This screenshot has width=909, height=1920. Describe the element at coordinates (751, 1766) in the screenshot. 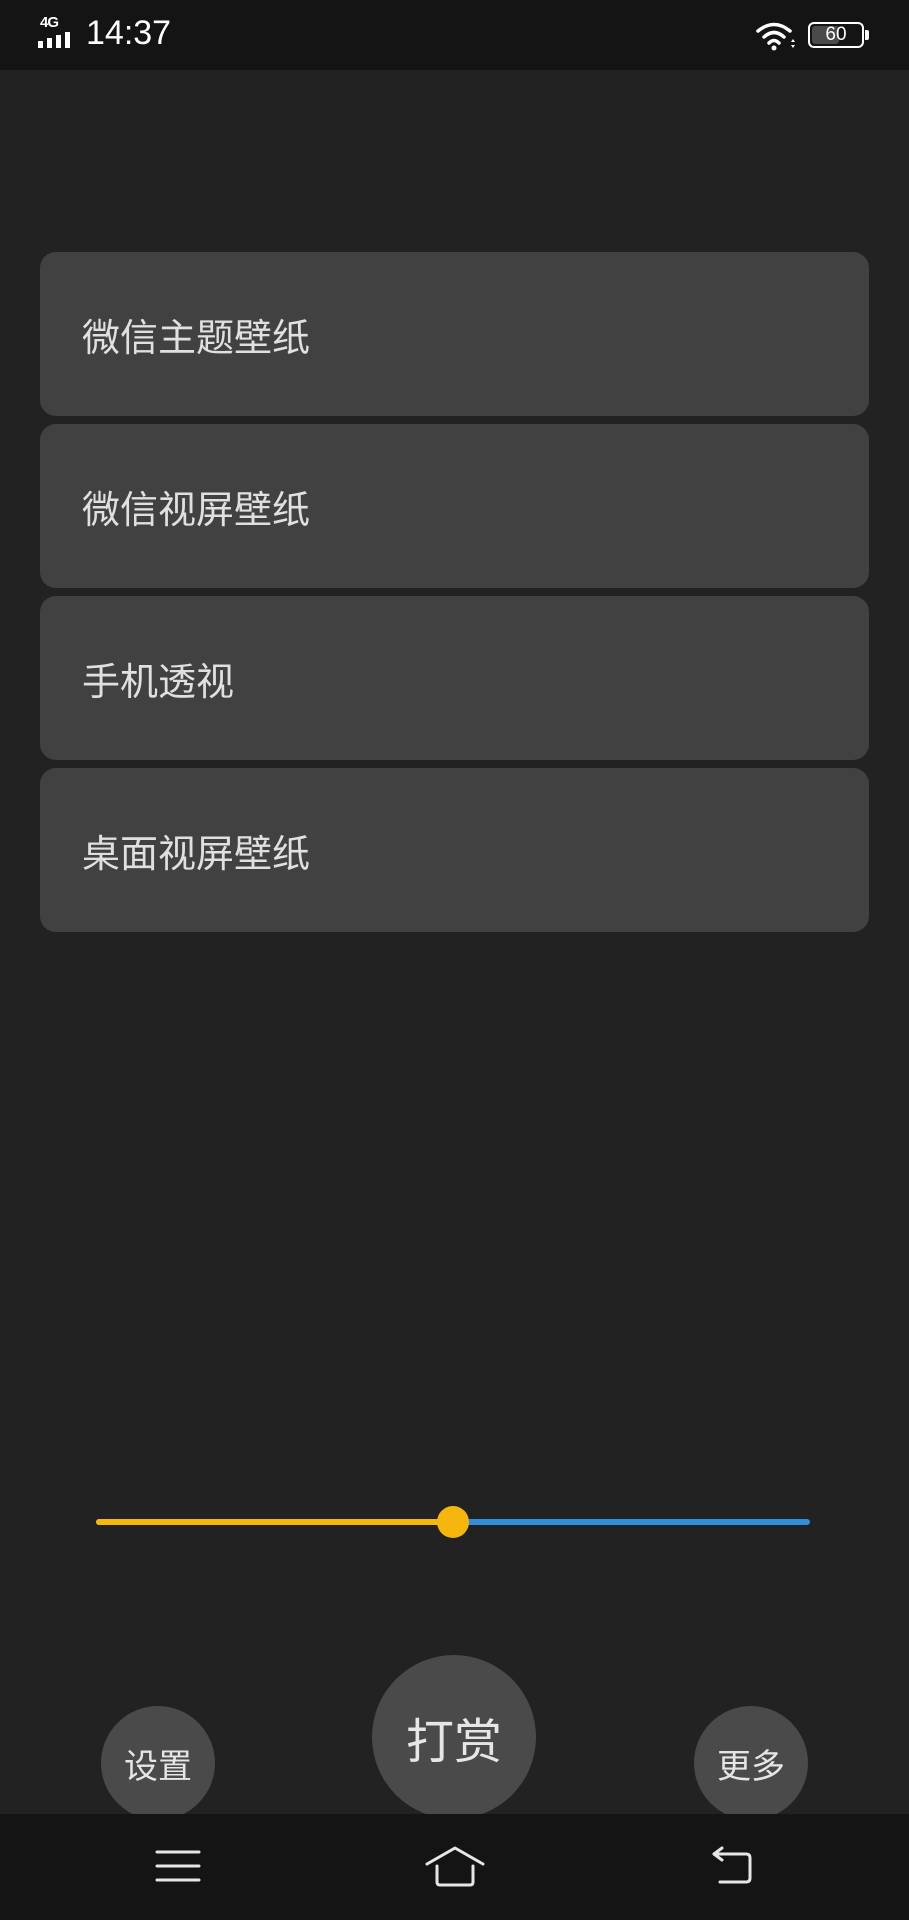

I see `more-button-label: 更多` at that location.